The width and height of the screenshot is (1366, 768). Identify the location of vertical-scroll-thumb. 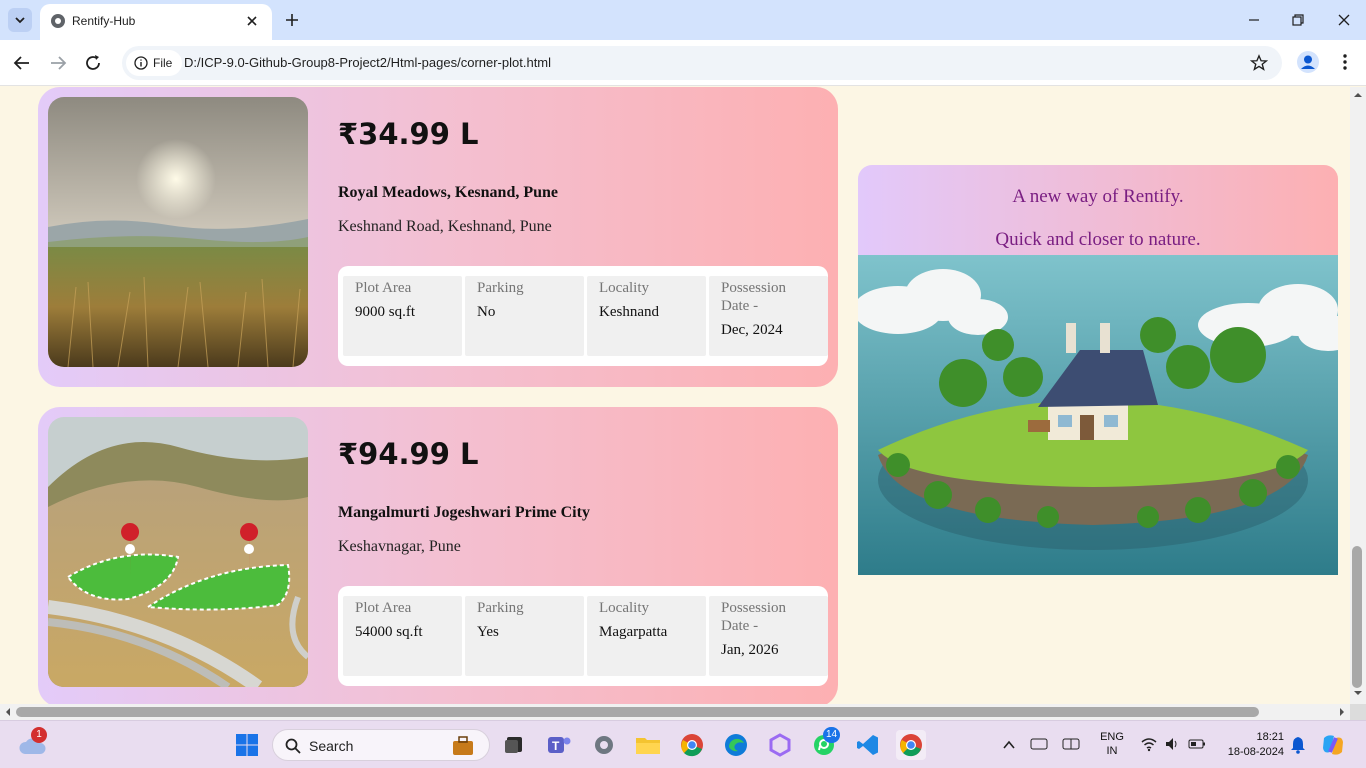
(1357, 617).